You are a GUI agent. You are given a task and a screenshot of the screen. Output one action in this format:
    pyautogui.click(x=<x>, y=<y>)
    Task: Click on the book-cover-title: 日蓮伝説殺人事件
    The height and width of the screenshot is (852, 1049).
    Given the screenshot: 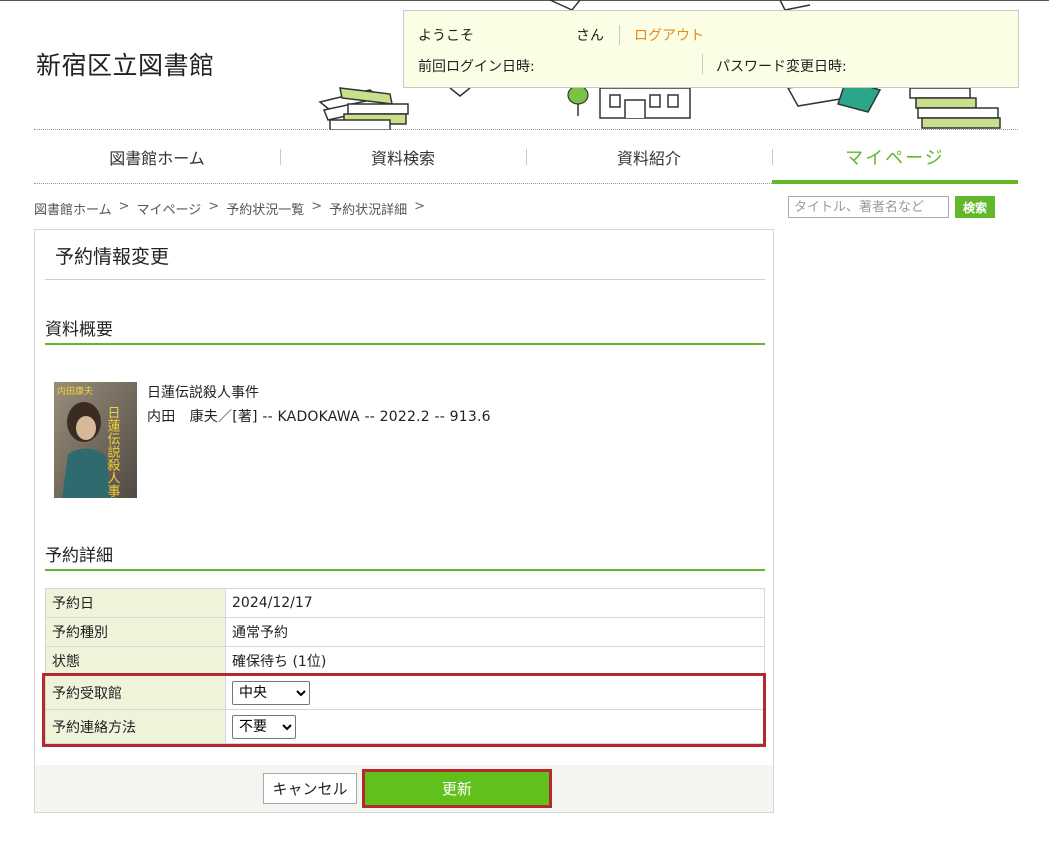 What is the action you would take?
    pyautogui.click(x=113, y=452)
    